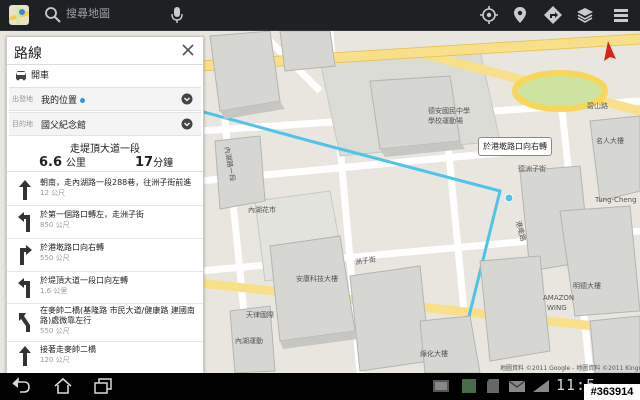  What do you see at coordinates (26, 255) in the screenshot?
I see `turn-right-icon` at bounding box center [26, 255].